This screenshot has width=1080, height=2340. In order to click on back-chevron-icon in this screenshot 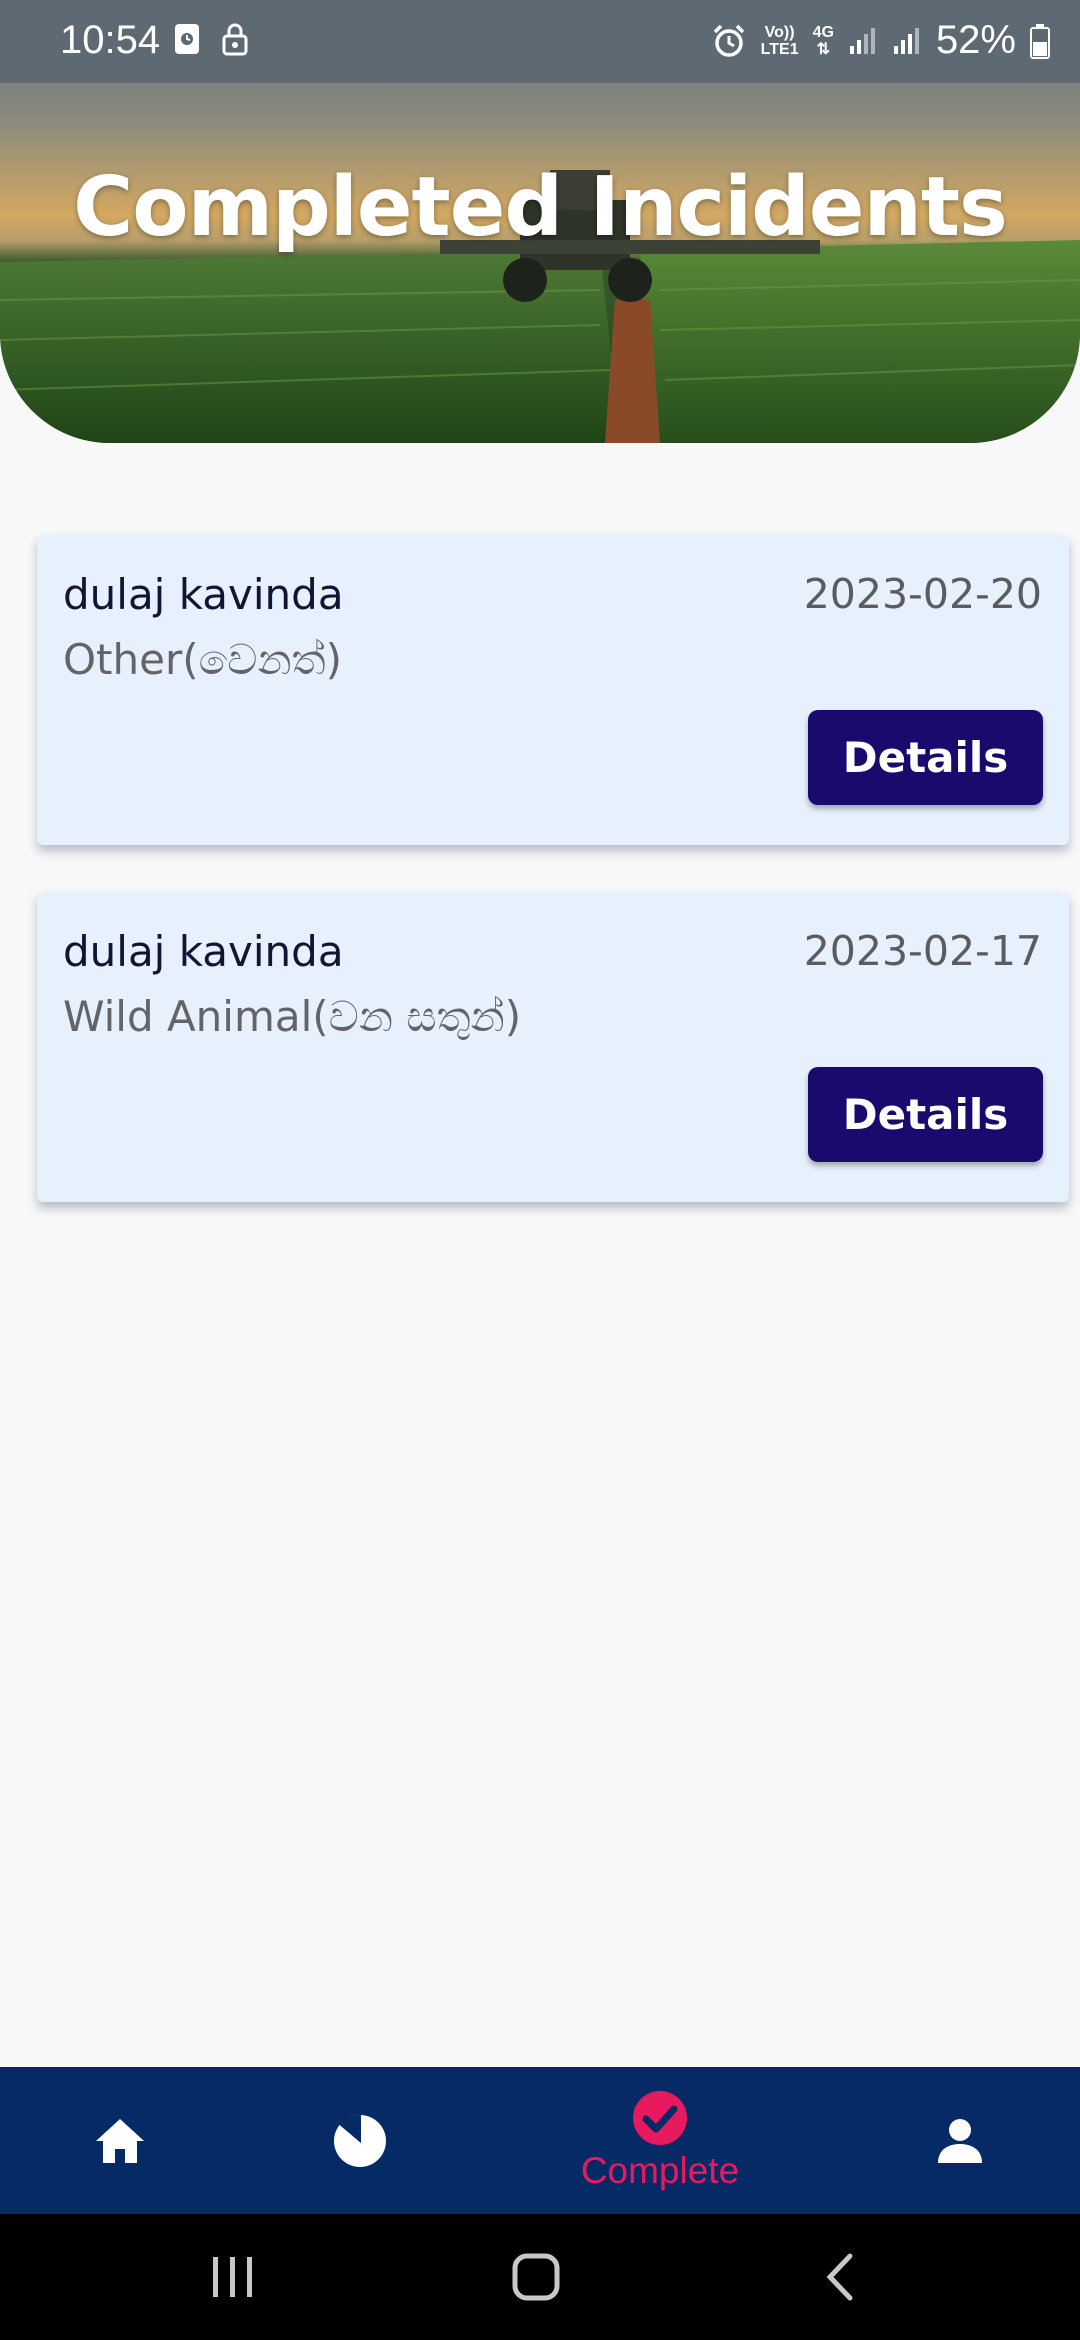, I will do `click(839, 2277)`.